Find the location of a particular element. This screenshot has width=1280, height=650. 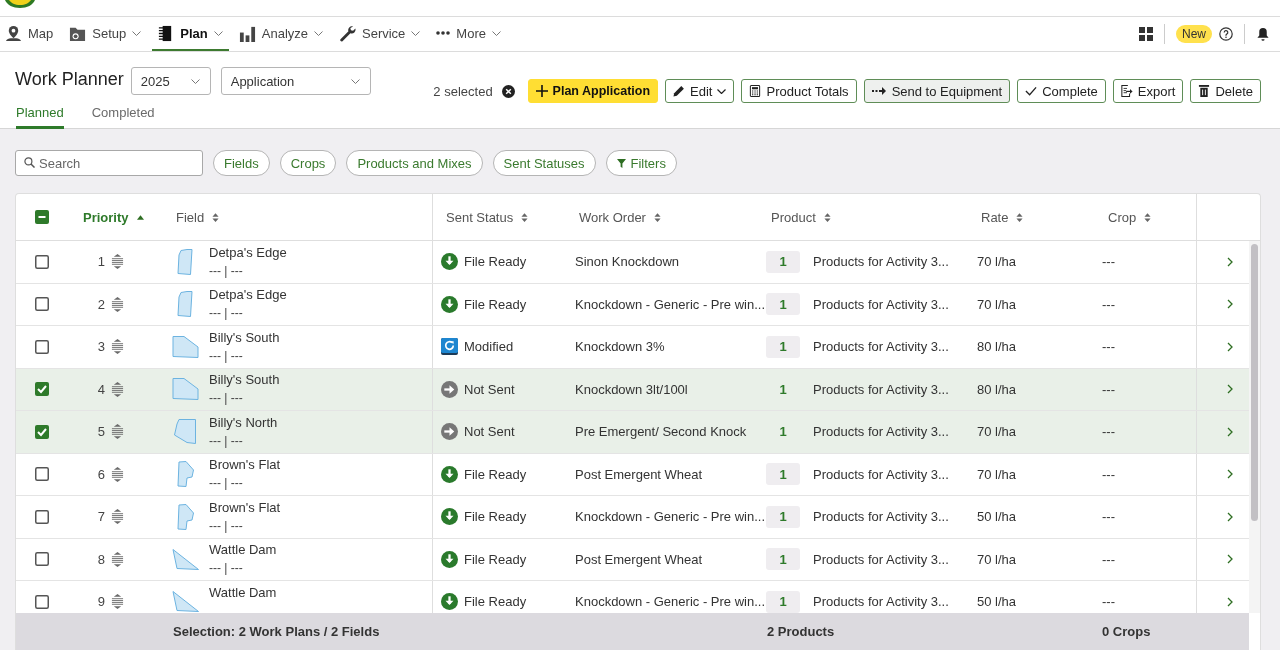

table-row: 6 Brown's Flat --- | --- File Ready Post Emergent Wheat 1 Products for Activity 3... 70 l/ha --- is located at coordinates (632, 474).